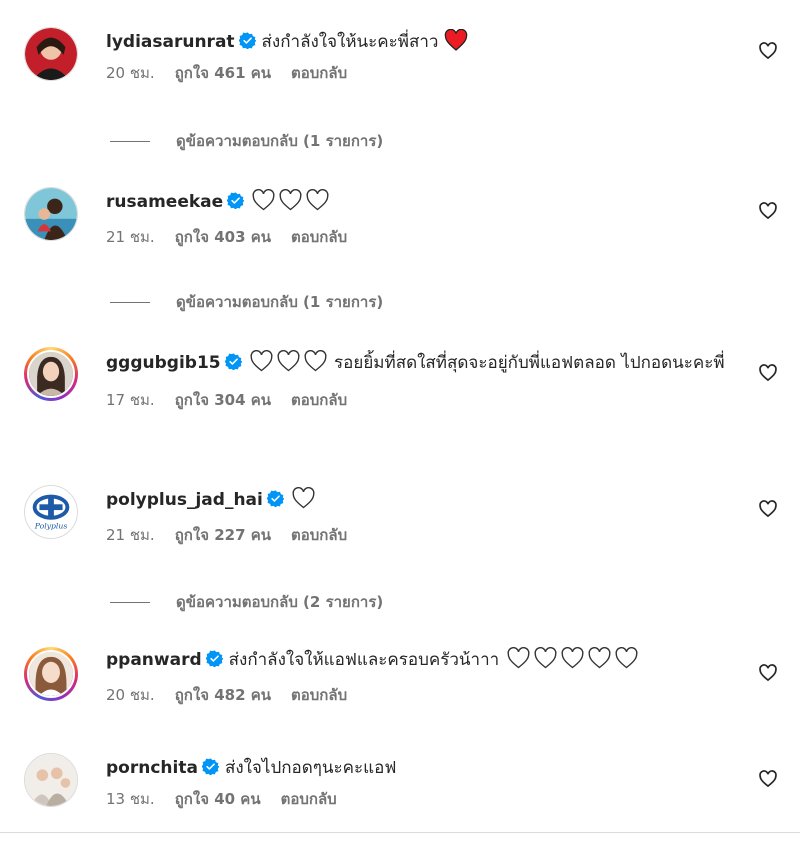  I want to click on view-replies-button: ดูข้อความตอบกลับ (2 รายการ), so click(246, 602).